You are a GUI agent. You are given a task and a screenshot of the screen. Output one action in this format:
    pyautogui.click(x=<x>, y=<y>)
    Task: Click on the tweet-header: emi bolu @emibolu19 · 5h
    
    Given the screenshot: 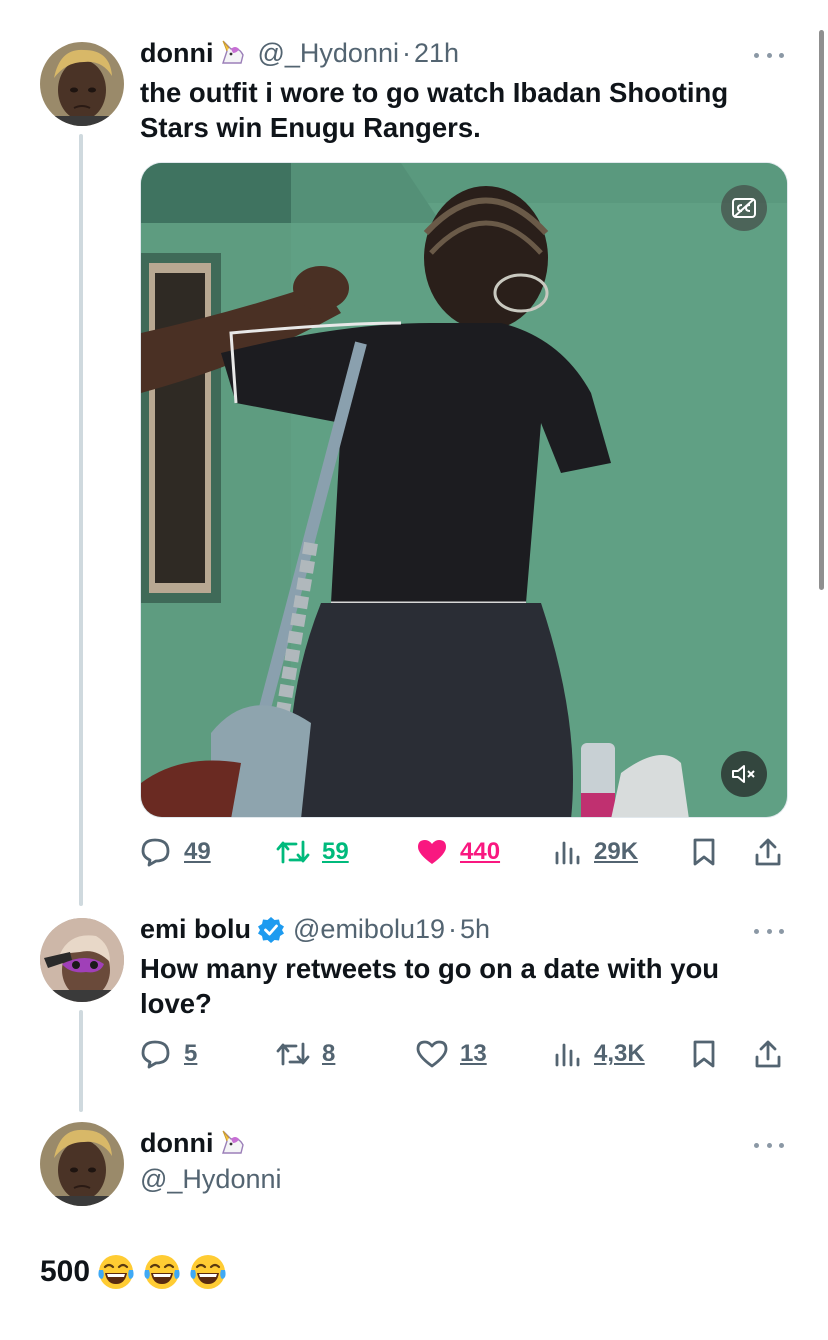 What is the action you would take?
    pyautogui.click(x=315, y=929)
    